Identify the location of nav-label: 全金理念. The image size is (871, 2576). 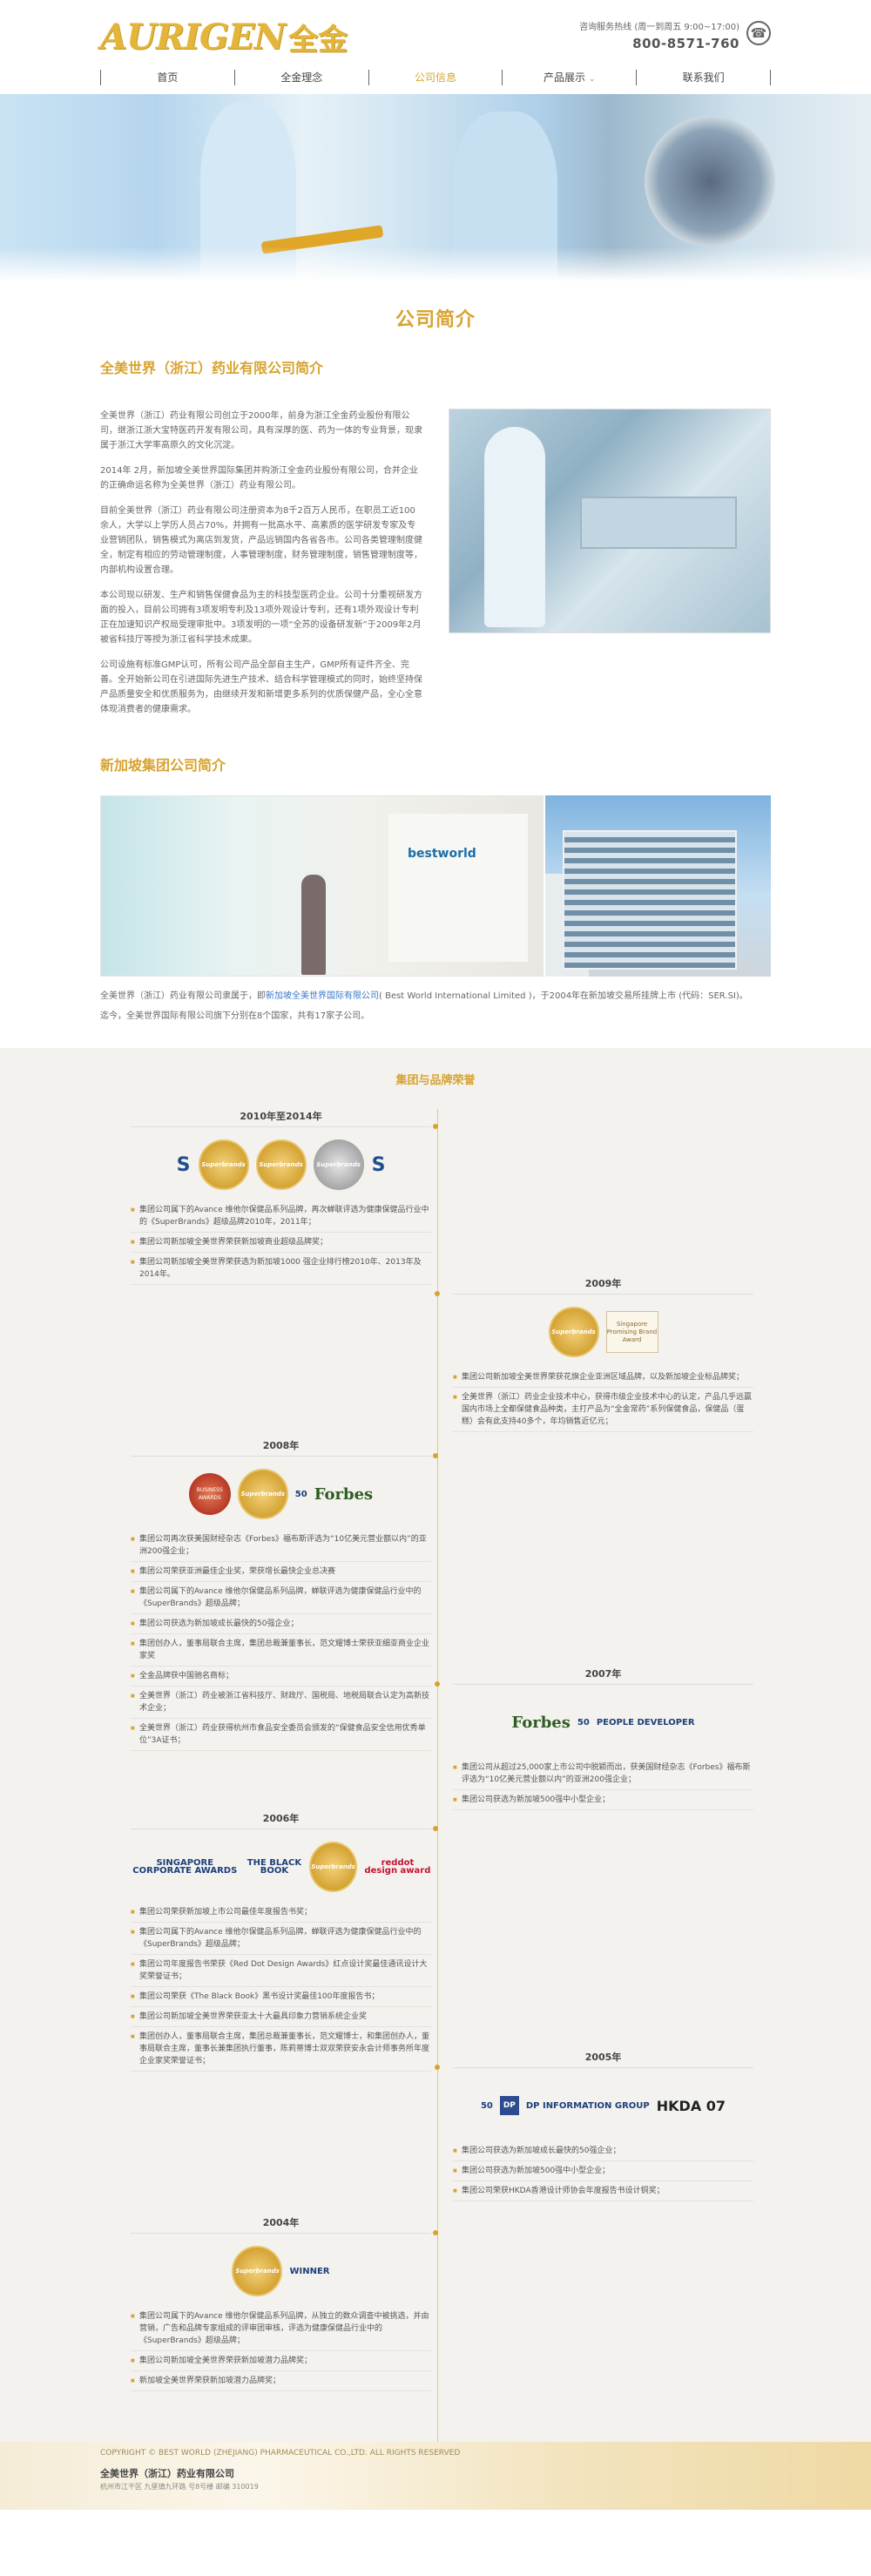
(301, 77).